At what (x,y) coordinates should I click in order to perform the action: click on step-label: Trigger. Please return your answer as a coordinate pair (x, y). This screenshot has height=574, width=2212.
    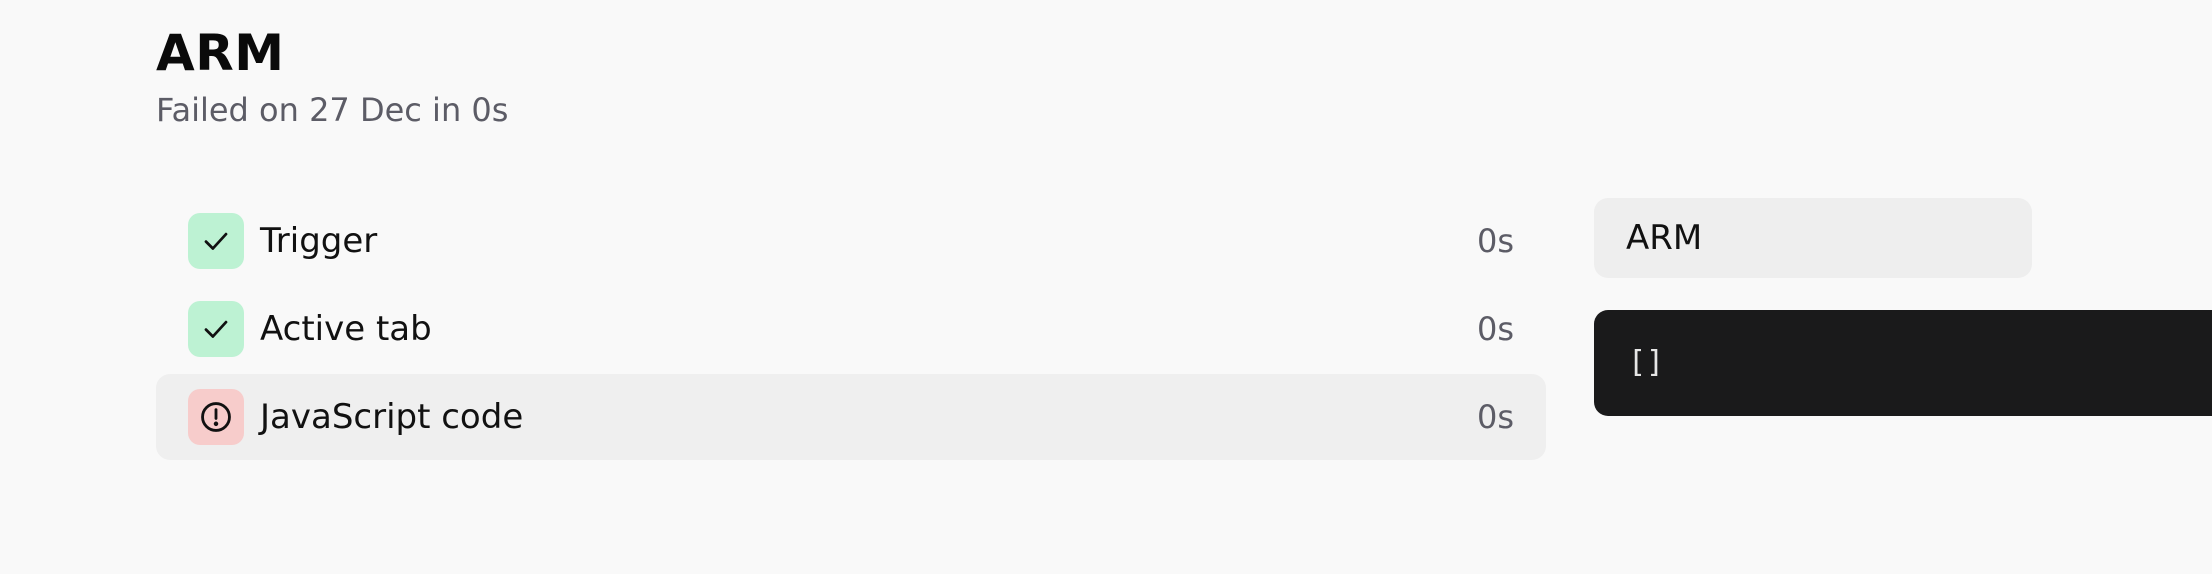
    Looking at the image, I should click on (319, 241).